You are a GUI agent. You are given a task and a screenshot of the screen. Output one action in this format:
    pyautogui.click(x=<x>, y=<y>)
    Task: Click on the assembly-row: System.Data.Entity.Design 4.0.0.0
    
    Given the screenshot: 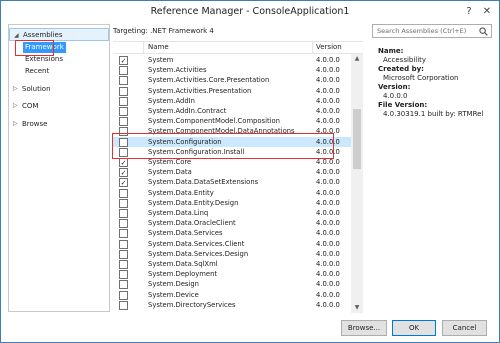 What is the action you would take?
    pyautogui.click(x=232, y=203)
    